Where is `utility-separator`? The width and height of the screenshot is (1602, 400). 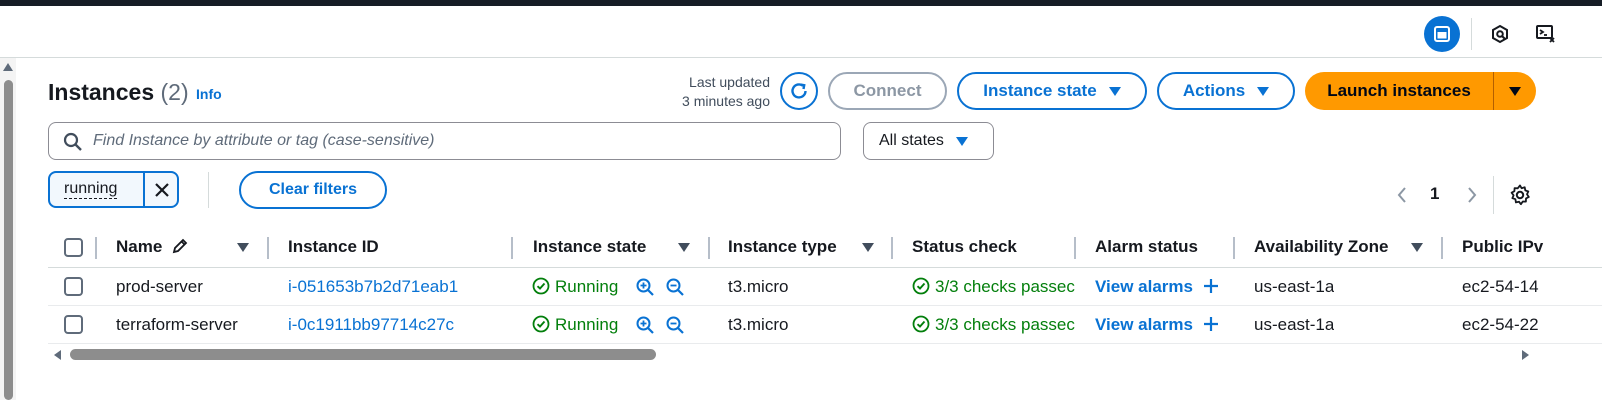
utility-separator is located at coordinates (1471, 34).